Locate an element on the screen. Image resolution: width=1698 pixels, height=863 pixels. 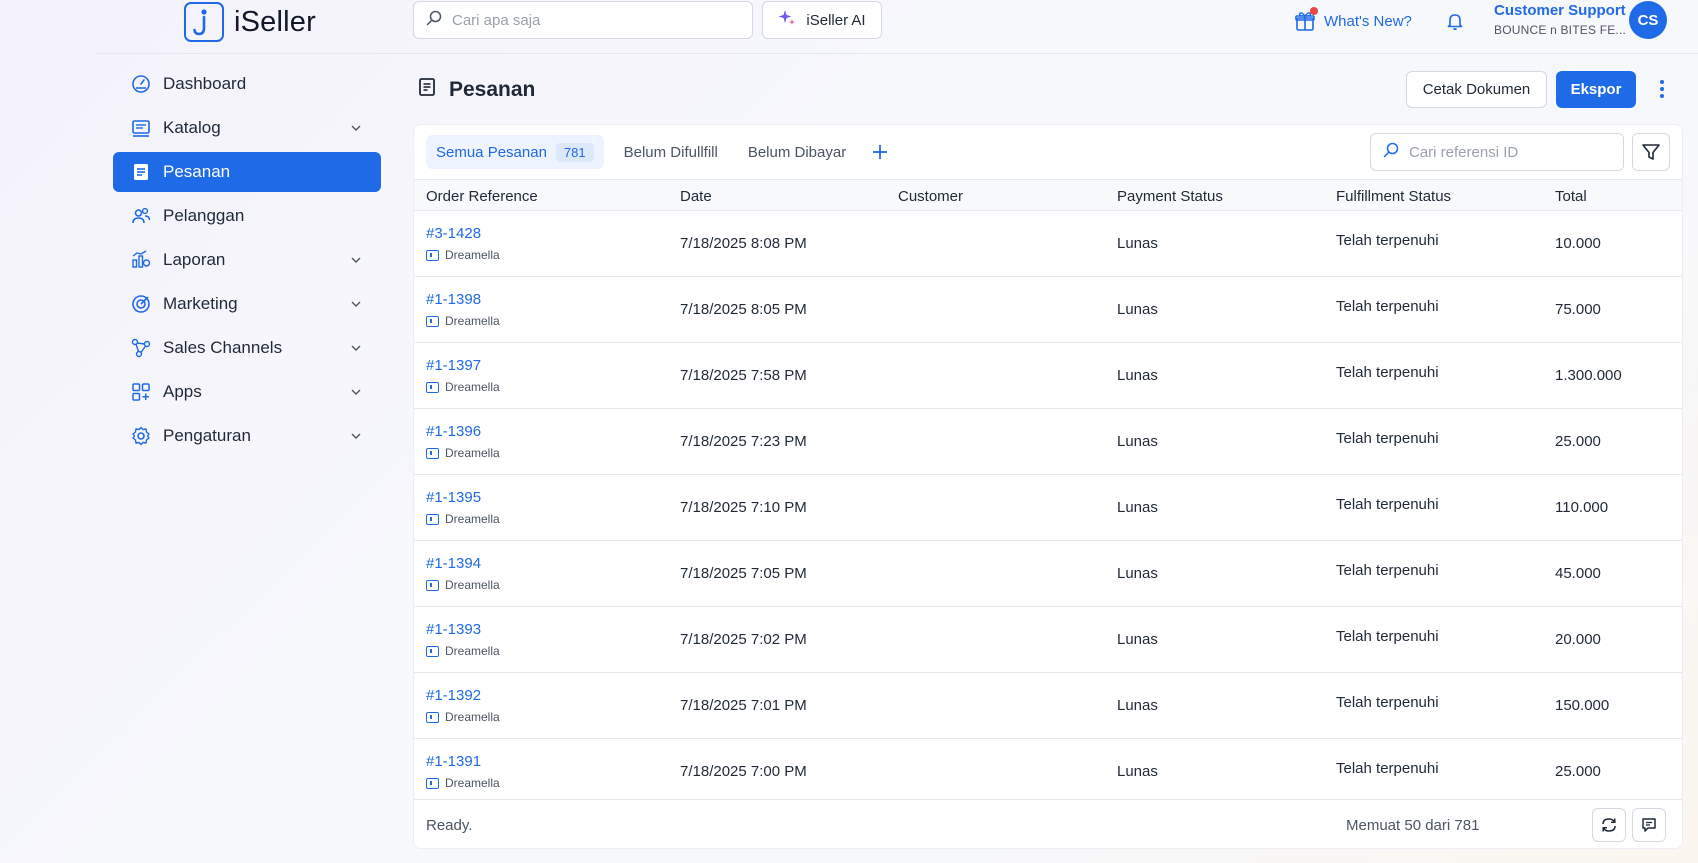
sidebar-item-pelanggan: Pelanggan is located at coordinates (247, 216).